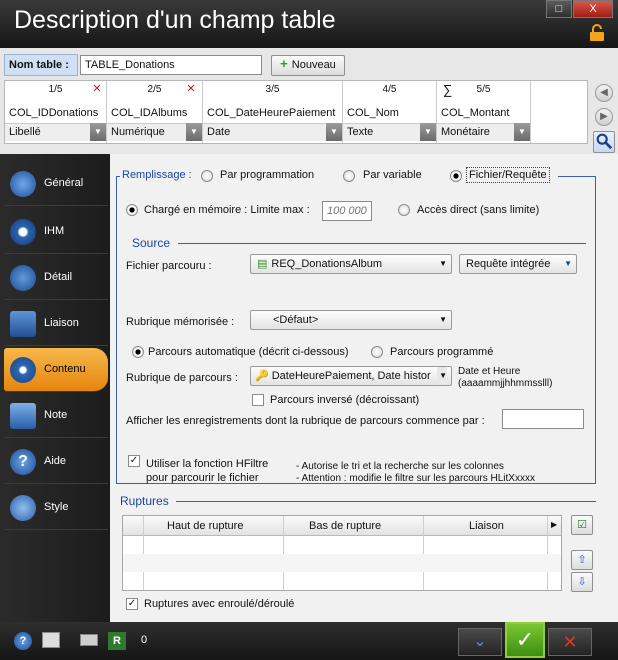 This screenshot has width=618, height=660. I want to click on checklist-icon: ☑, so click(582, 525).